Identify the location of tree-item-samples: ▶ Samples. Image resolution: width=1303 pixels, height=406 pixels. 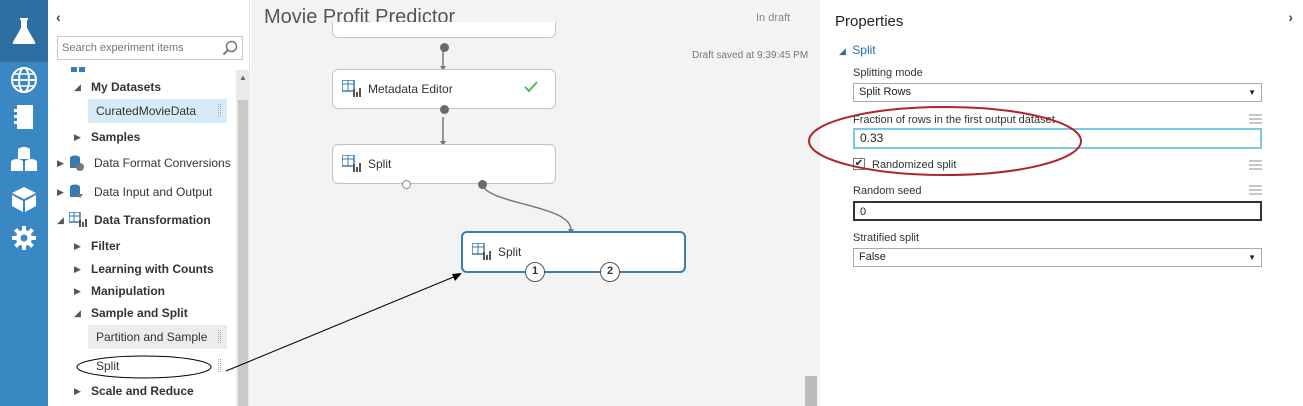
(142, 137).